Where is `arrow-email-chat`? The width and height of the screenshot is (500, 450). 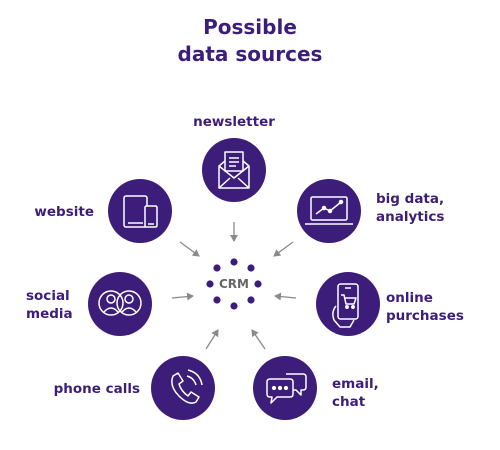 arrow-email-chat is located at coordinates (258, 339).